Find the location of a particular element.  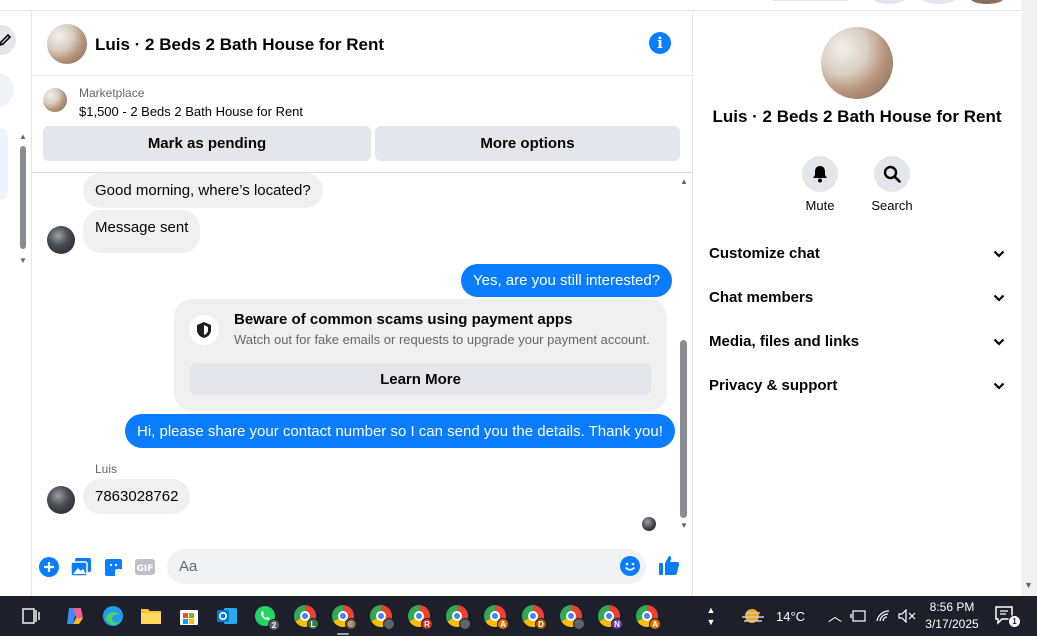

listing-thumbnail is located at coordinates (55, 100).